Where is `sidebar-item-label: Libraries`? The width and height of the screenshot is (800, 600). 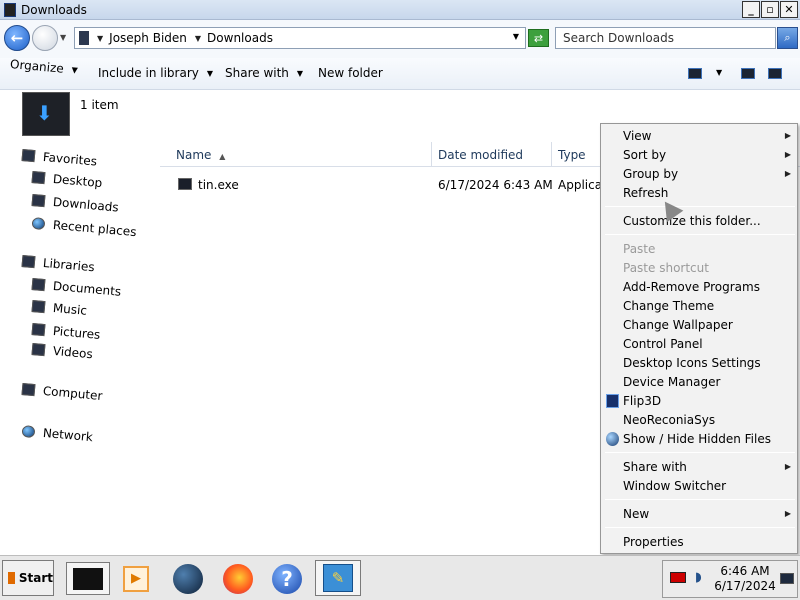
sidebar-item-label: Libraries is located at coordinates (69, 265).